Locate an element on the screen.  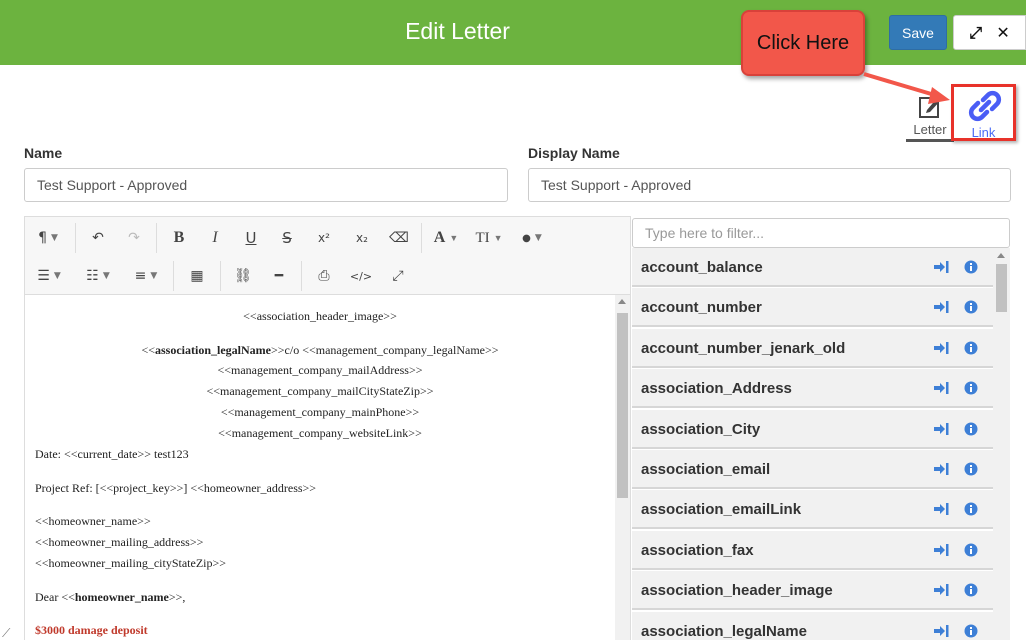
doc-line: <<management_company_mailAddress>> is located at coordinates (320, 370).